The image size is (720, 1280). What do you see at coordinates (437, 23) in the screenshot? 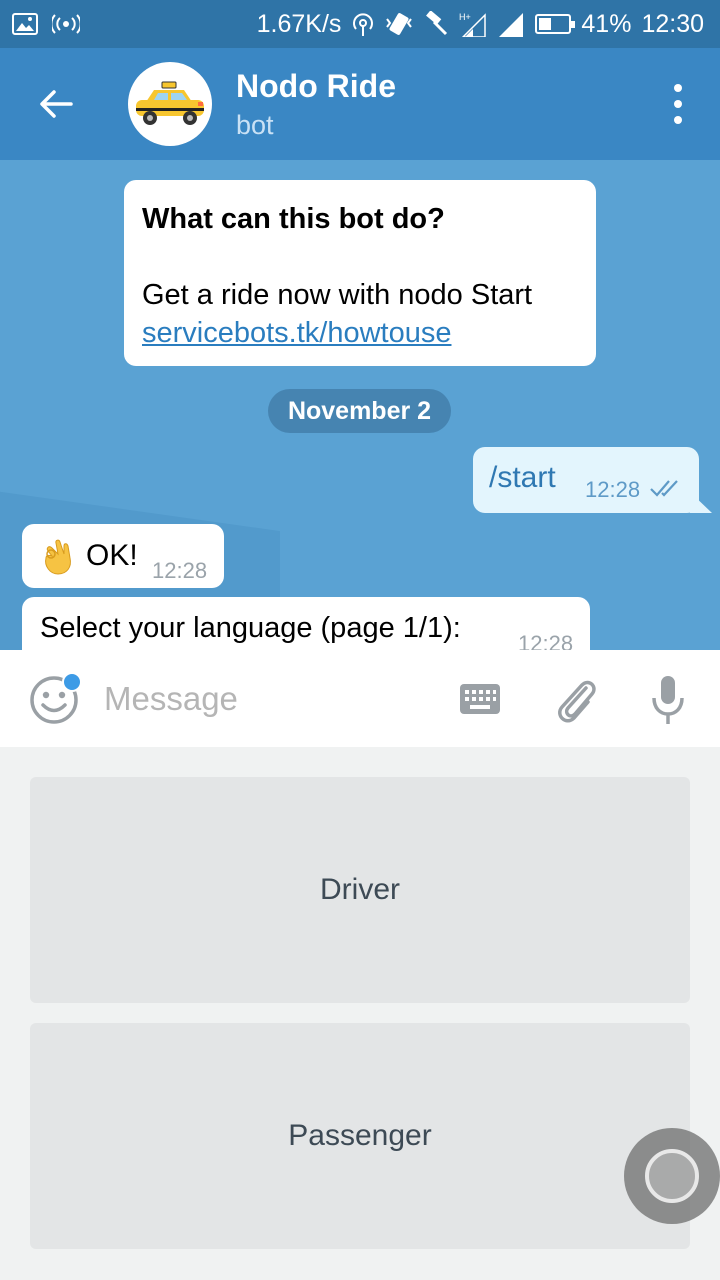
I see `hammer-icon` at bounding box center [437, 23].